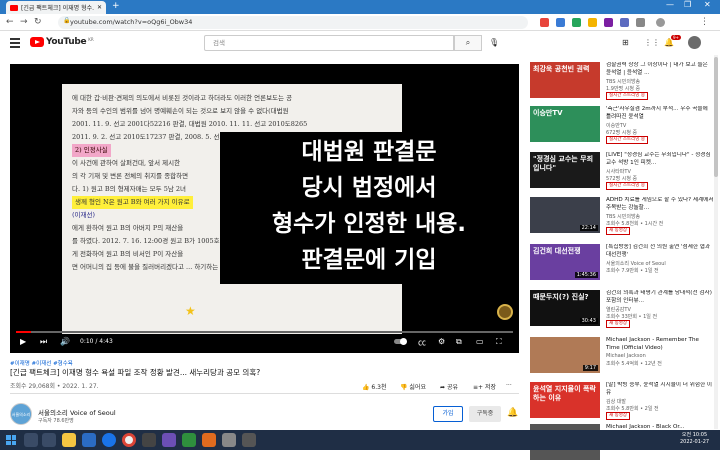  Describe the element at coordinates (10, 22) in the screenshot. I see `back-icon: ←` at that location.